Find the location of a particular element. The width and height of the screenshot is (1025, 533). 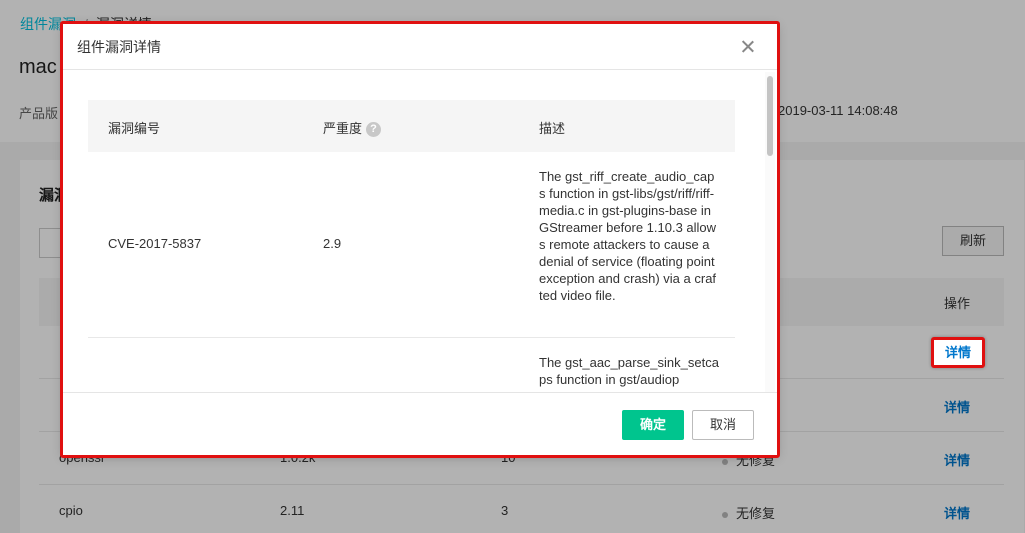

column-header-severity: 严重度? is located at coordinates (352, 128).